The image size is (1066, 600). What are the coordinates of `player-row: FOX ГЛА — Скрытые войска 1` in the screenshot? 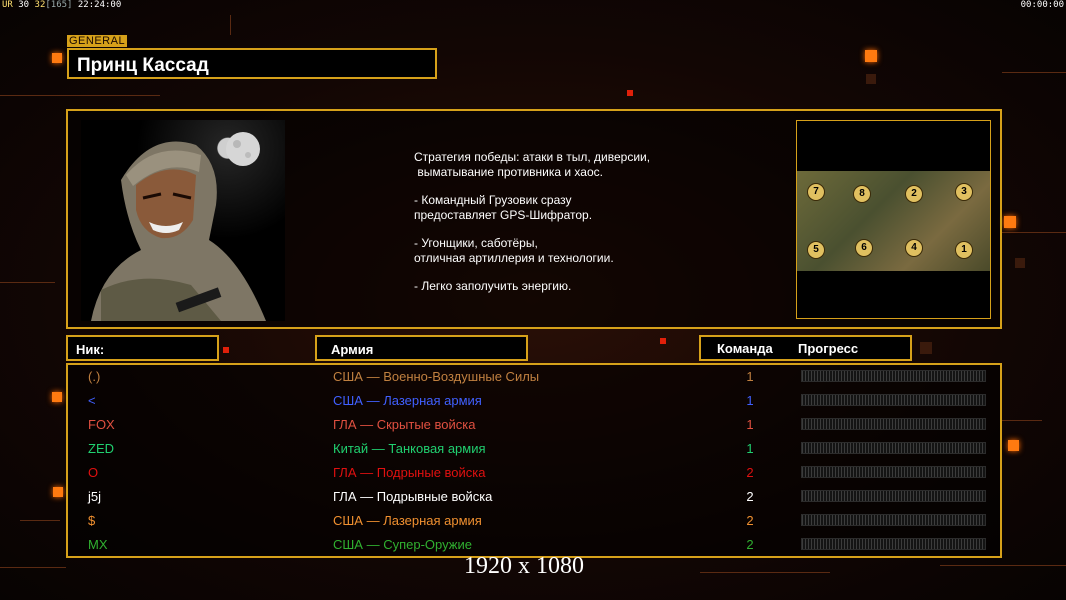 It's located at (534, 425).